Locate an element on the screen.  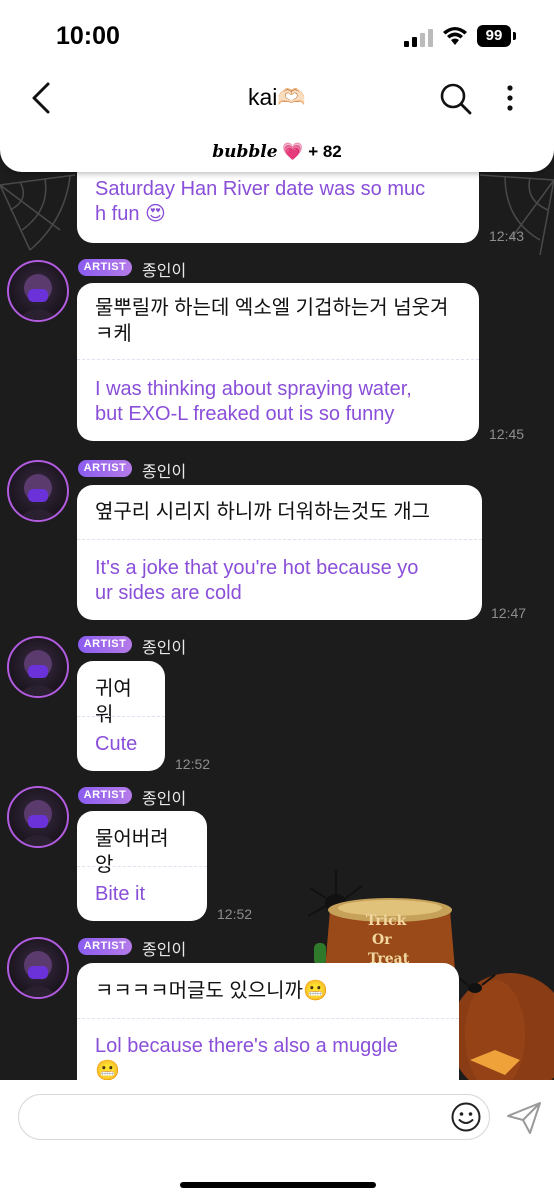
pumpkin-text: Trick is located at coordinates (386, 921).